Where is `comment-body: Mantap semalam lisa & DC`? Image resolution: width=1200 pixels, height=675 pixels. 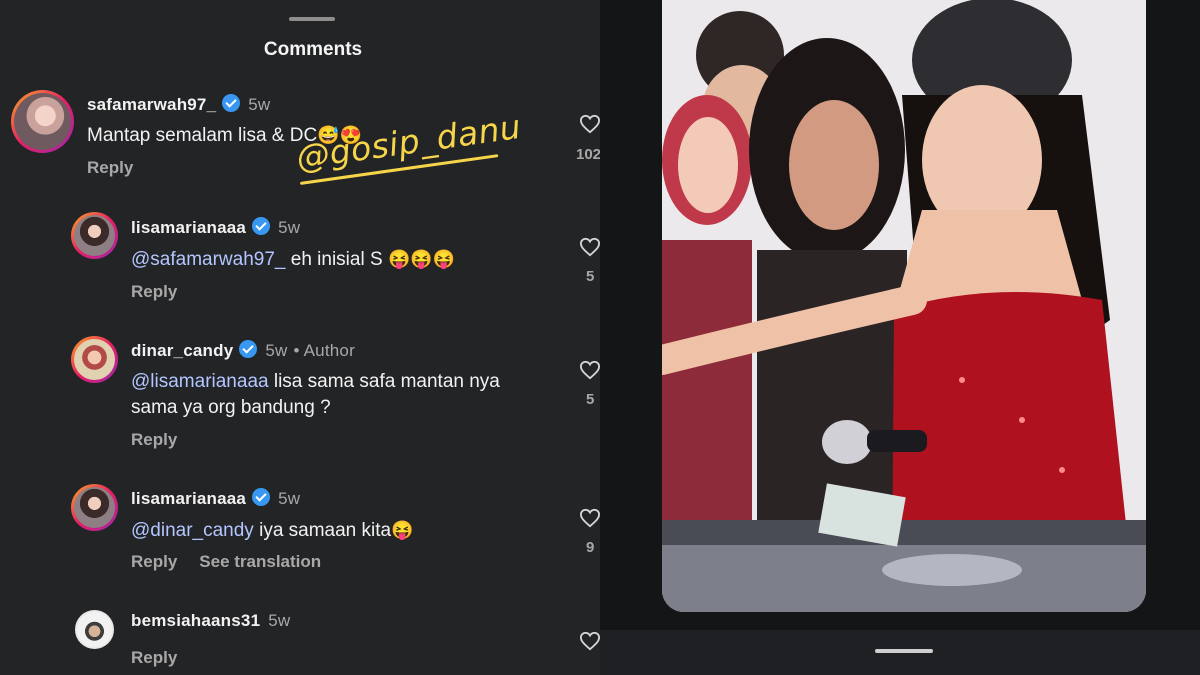 comment-body: Mantap semalam lisa & DC is located at coordinates (202, 135).